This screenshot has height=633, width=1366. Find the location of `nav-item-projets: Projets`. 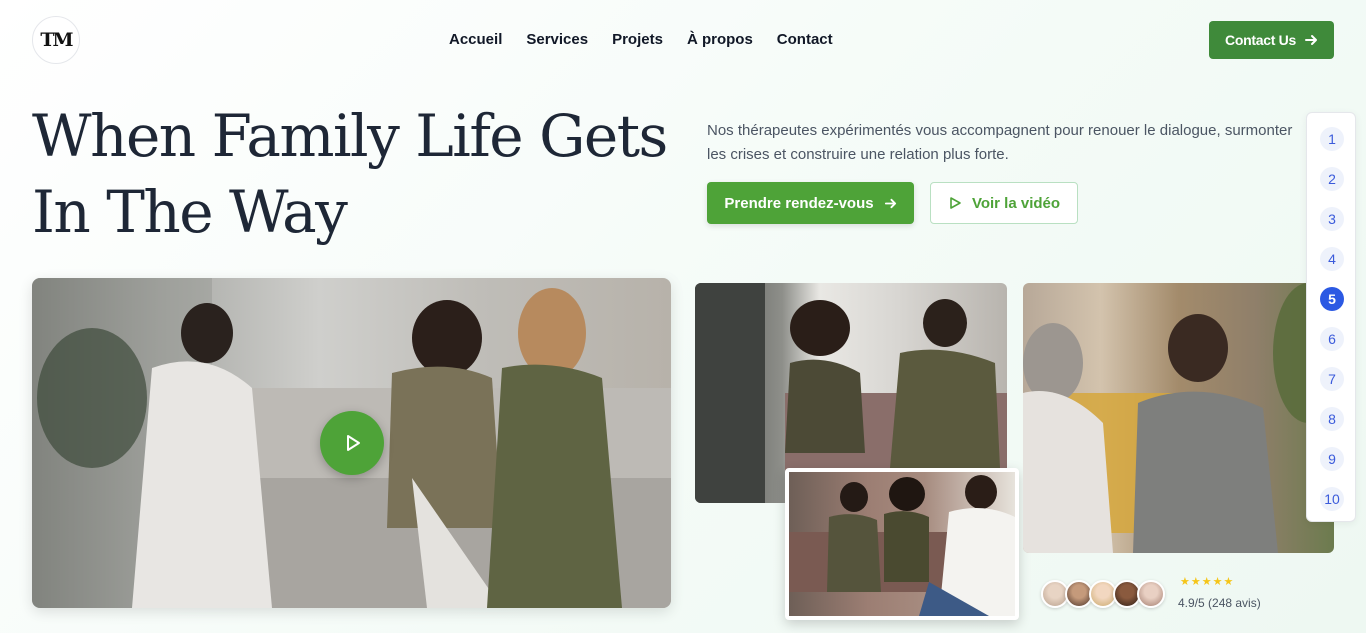

nav-item-projets: Projets is located at coordinates (637, 39).